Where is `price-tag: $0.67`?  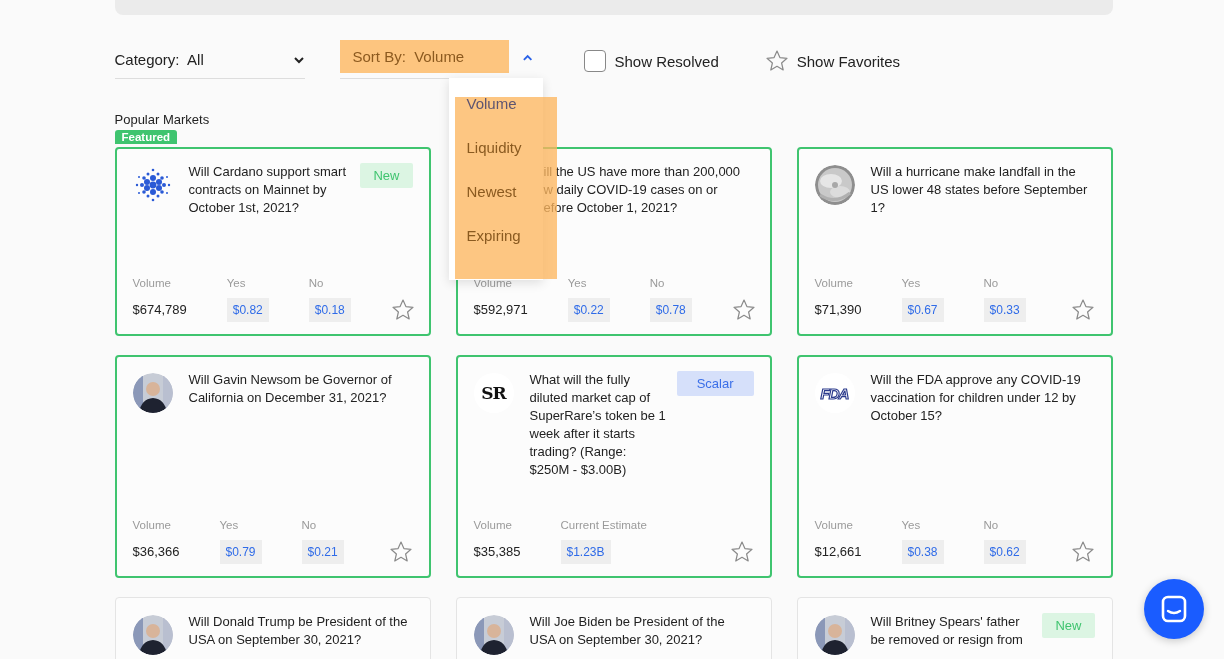
price-tag: $0.67 is located at coordinates (922, 310).